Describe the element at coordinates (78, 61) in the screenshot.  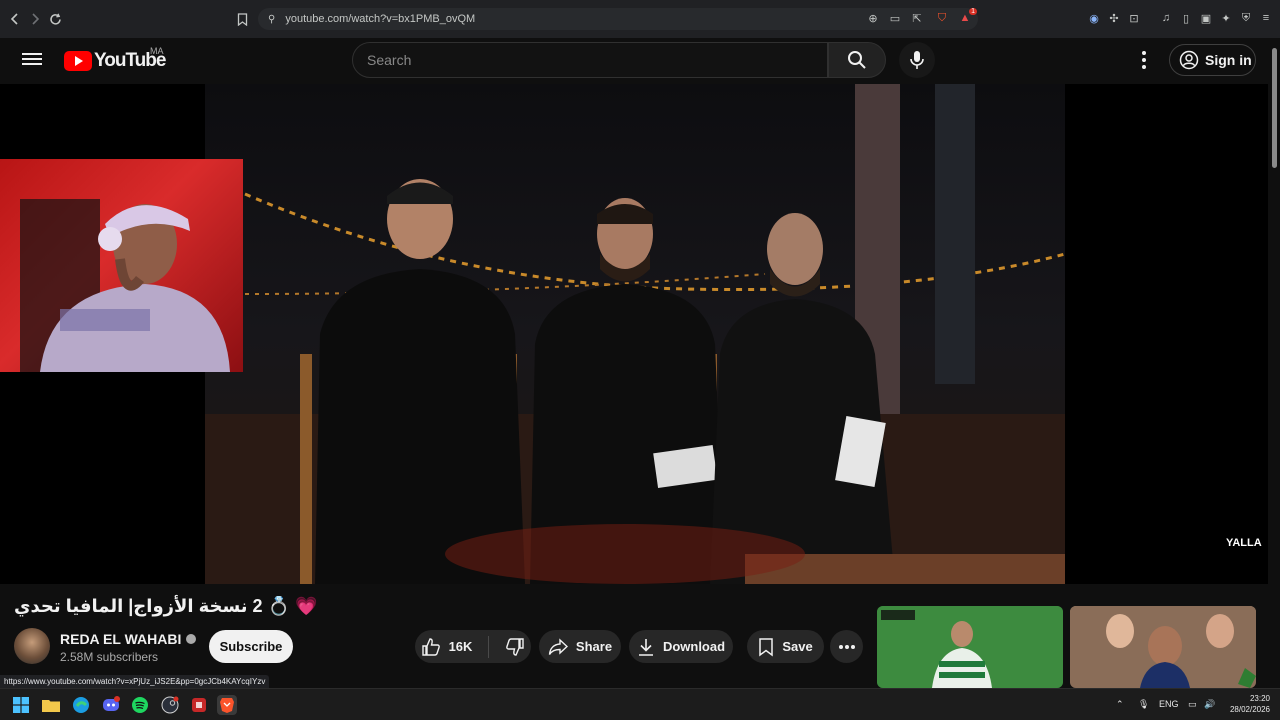
I see `youtube-logo-icon` at that location.